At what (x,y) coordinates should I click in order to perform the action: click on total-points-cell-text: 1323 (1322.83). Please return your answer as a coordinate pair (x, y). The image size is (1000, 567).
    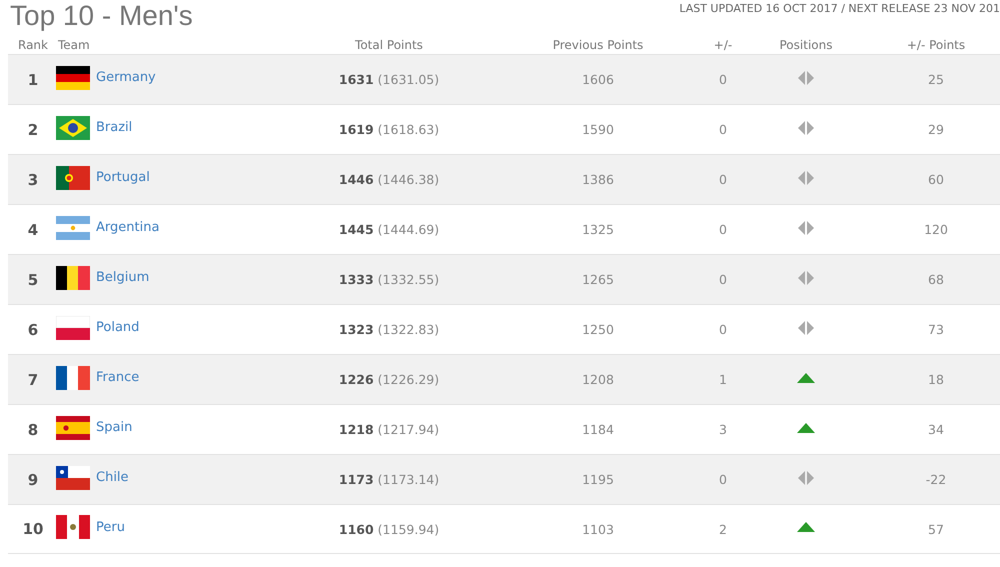
    Looking at the image, I should click on (389, 329).